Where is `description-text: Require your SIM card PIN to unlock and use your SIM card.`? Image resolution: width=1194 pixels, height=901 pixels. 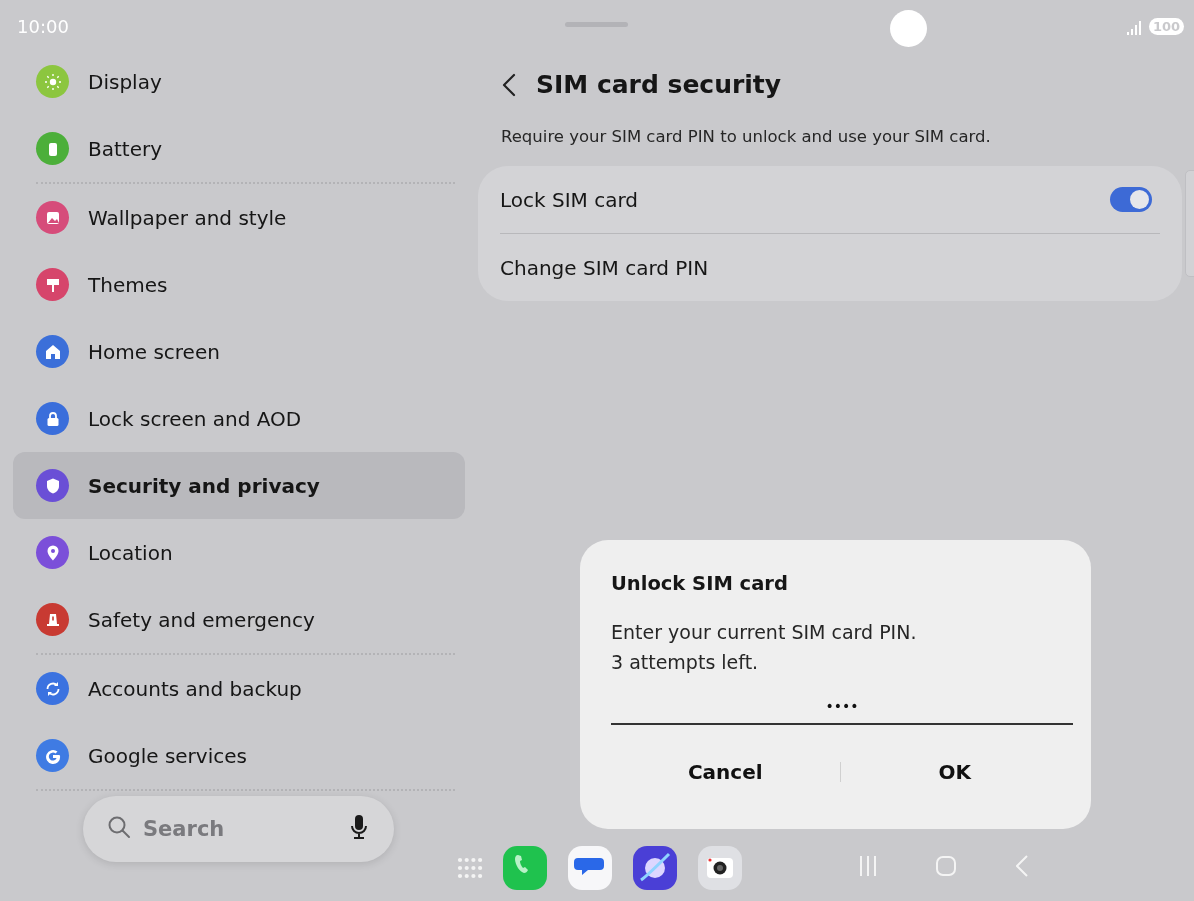
description-text: Require your SIM card PIN to unlock and use your SIM card. is located at coordinates (746, 136).